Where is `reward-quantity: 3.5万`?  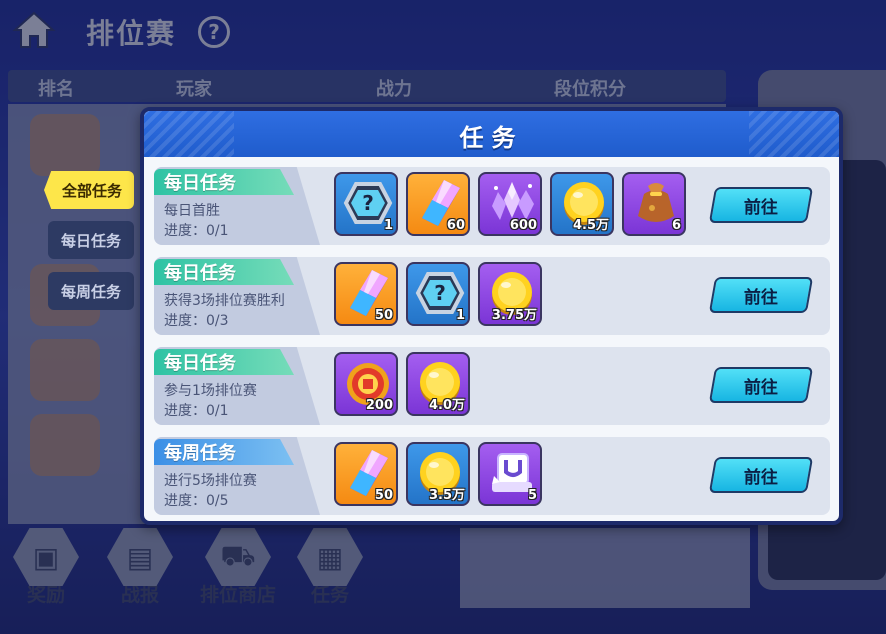
reward-quantity: 3.5万 is located at coordinates (446, 495).